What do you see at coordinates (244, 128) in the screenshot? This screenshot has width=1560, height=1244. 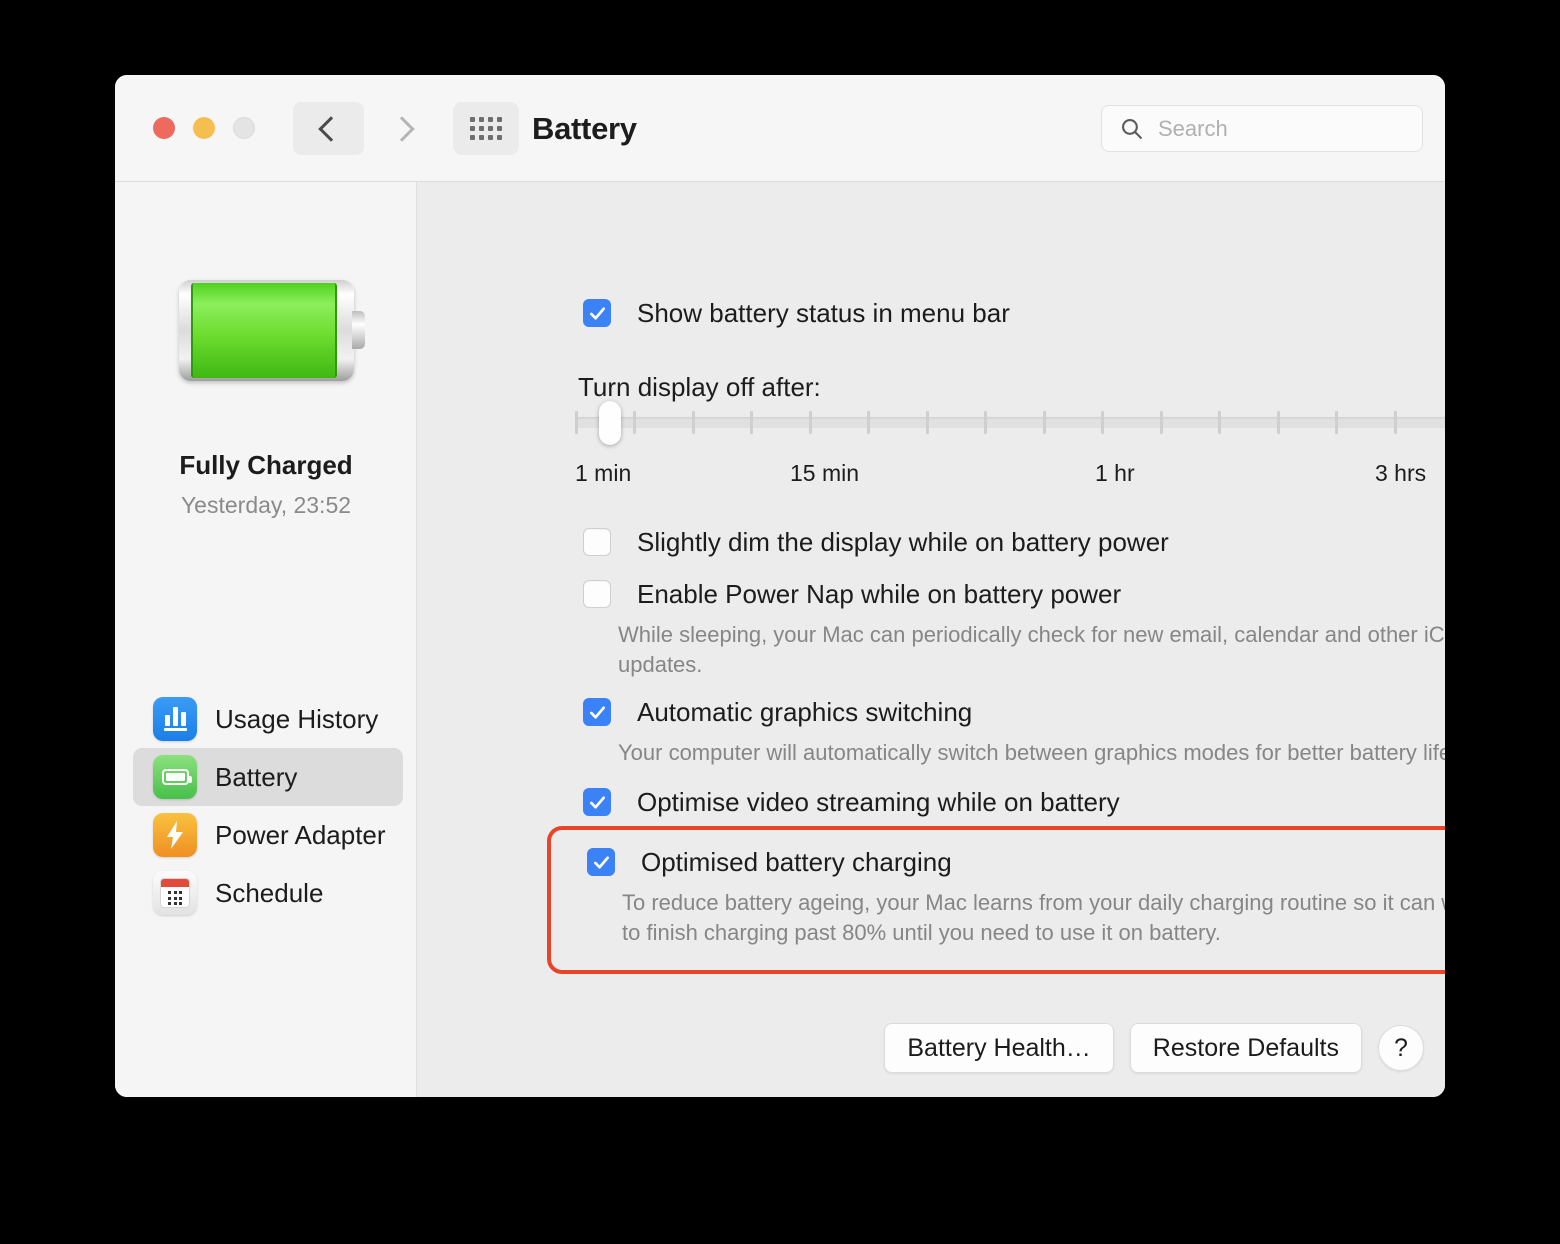 I see `zoom-button` at bounding box center [244, 128].